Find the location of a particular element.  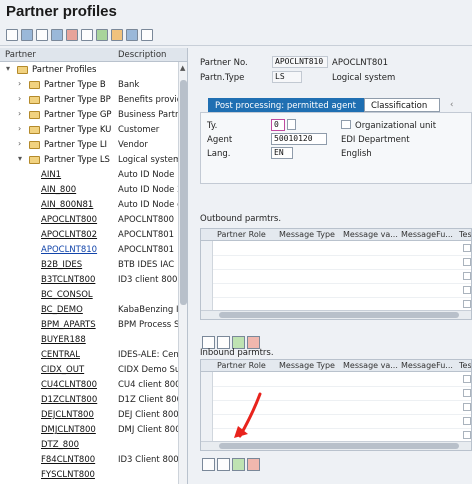

tree-partner-label: APOCLNT800 is located at coordinates (69, 220).